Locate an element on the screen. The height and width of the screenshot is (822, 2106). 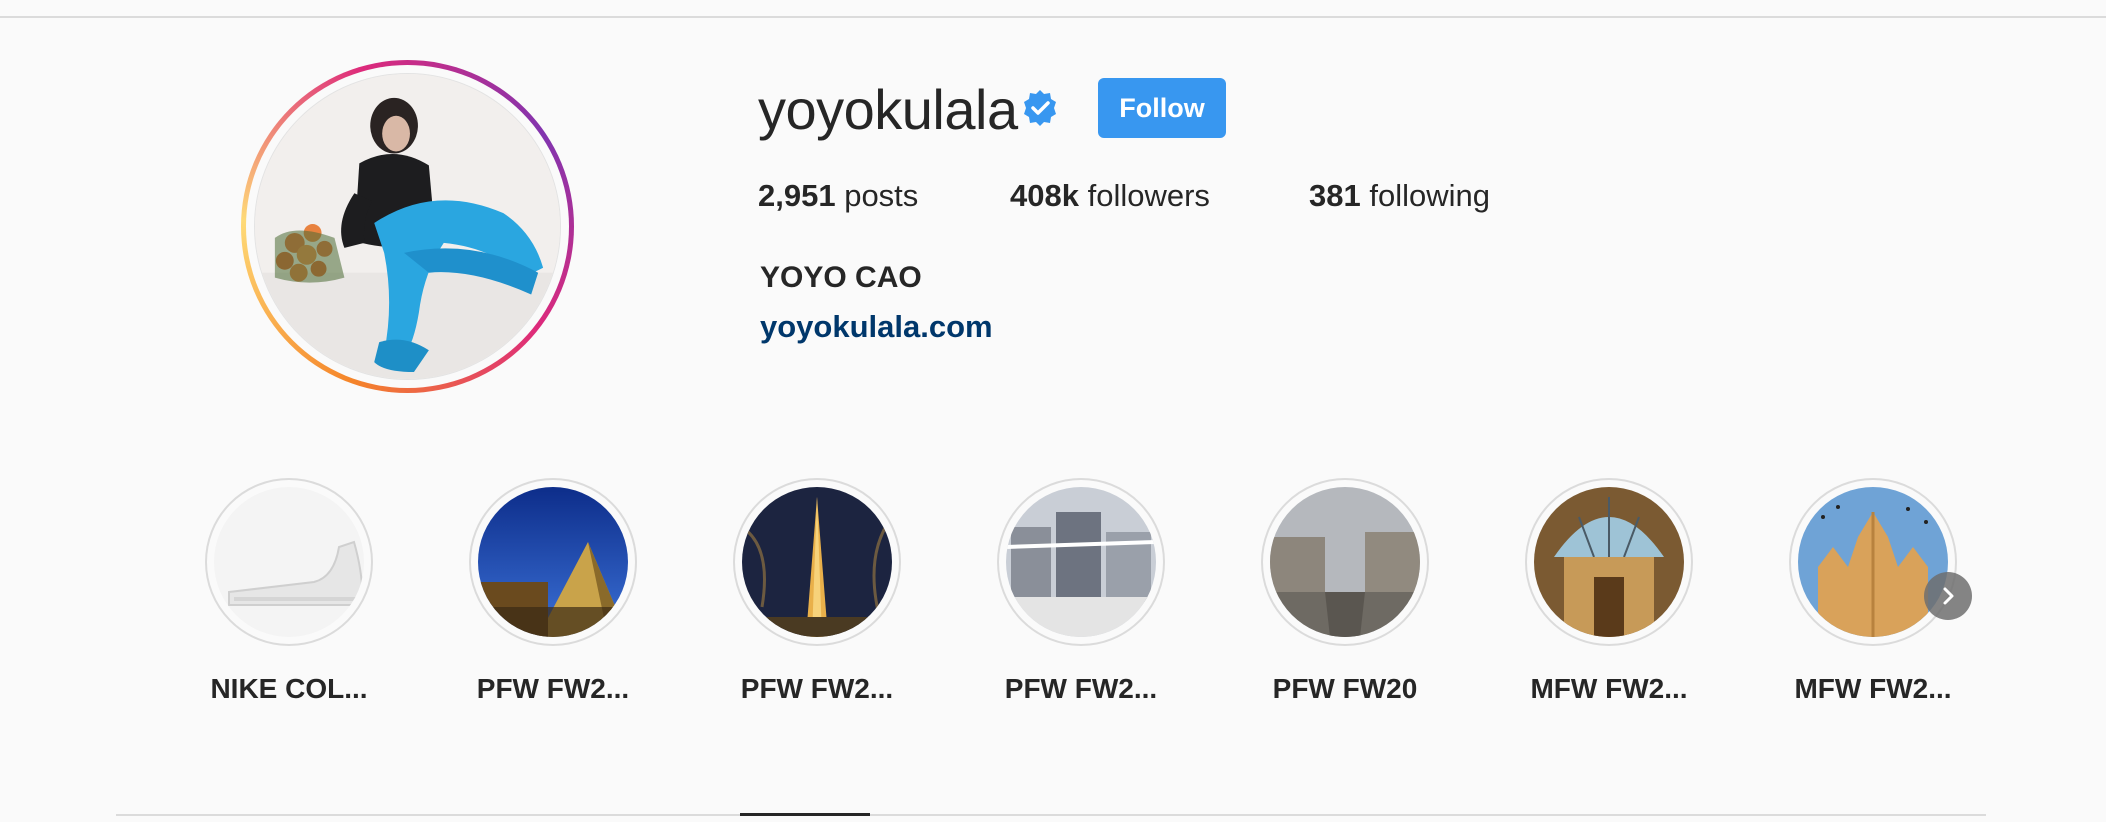
followers-label: followers is located at coordinates (1148, 195).